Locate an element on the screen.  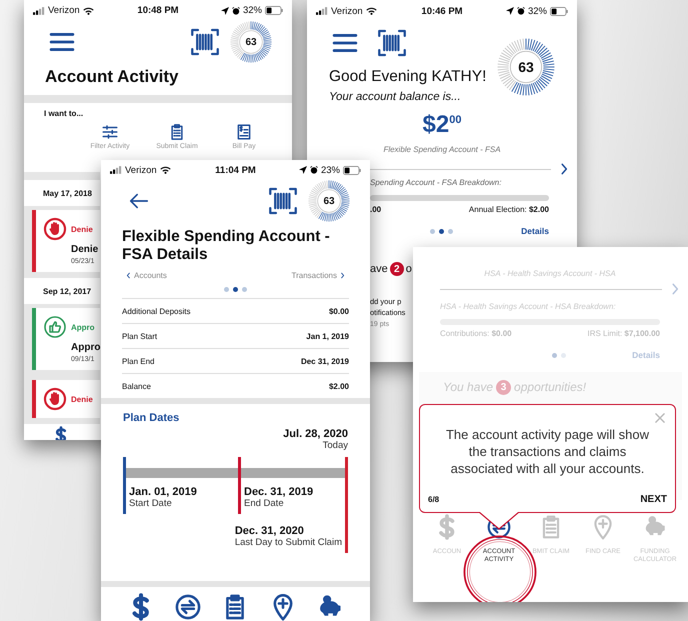
row-label: Additional Deposits is located at coordinates (156, 311).